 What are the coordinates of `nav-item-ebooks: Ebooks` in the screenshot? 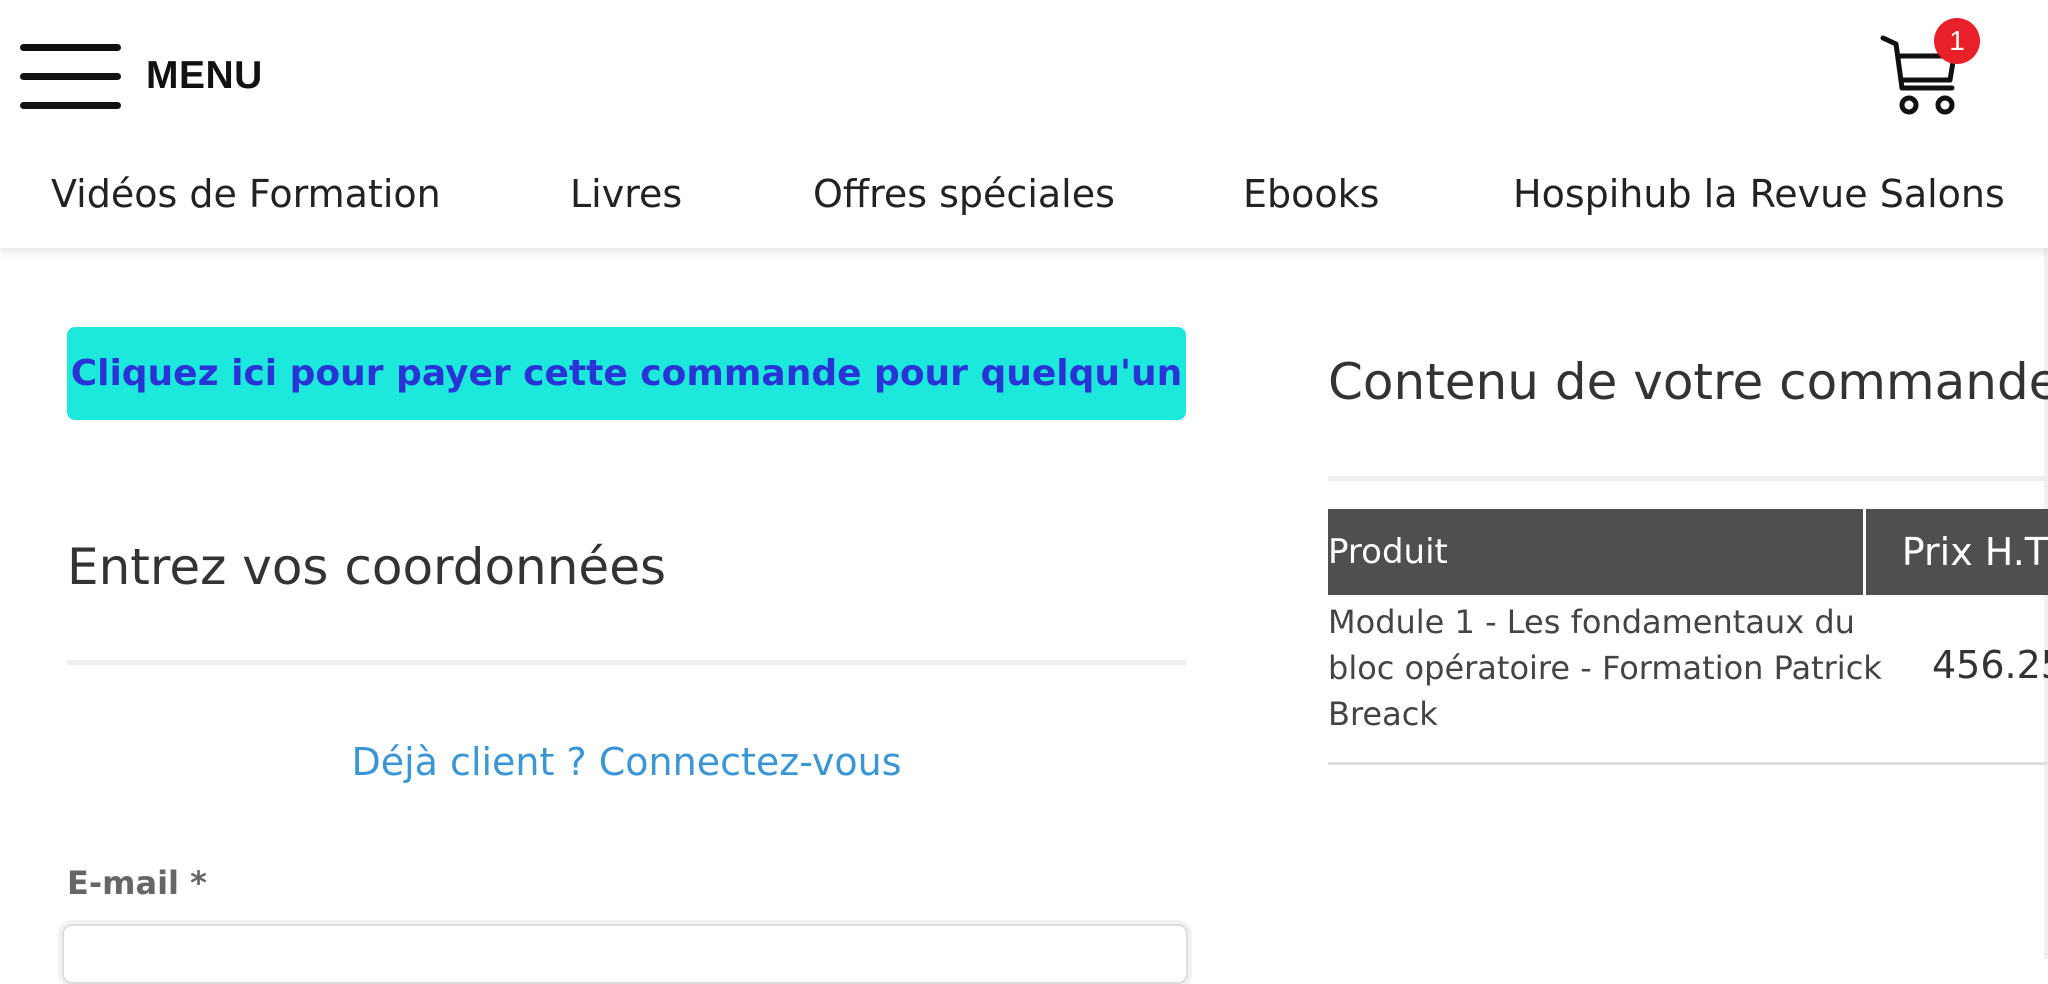 It's located at (1311, 194).